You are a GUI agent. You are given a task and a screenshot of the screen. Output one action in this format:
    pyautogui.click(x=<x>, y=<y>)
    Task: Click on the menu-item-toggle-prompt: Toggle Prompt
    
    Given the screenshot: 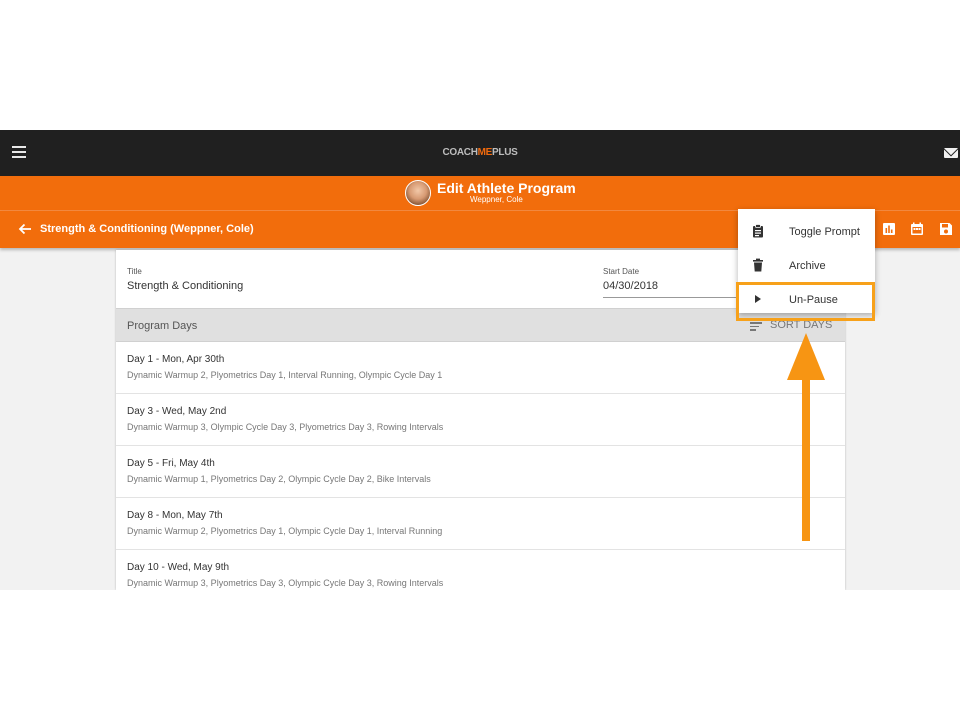 What is the action you would take?
    pyautogui.click(x=806, y=231)
    